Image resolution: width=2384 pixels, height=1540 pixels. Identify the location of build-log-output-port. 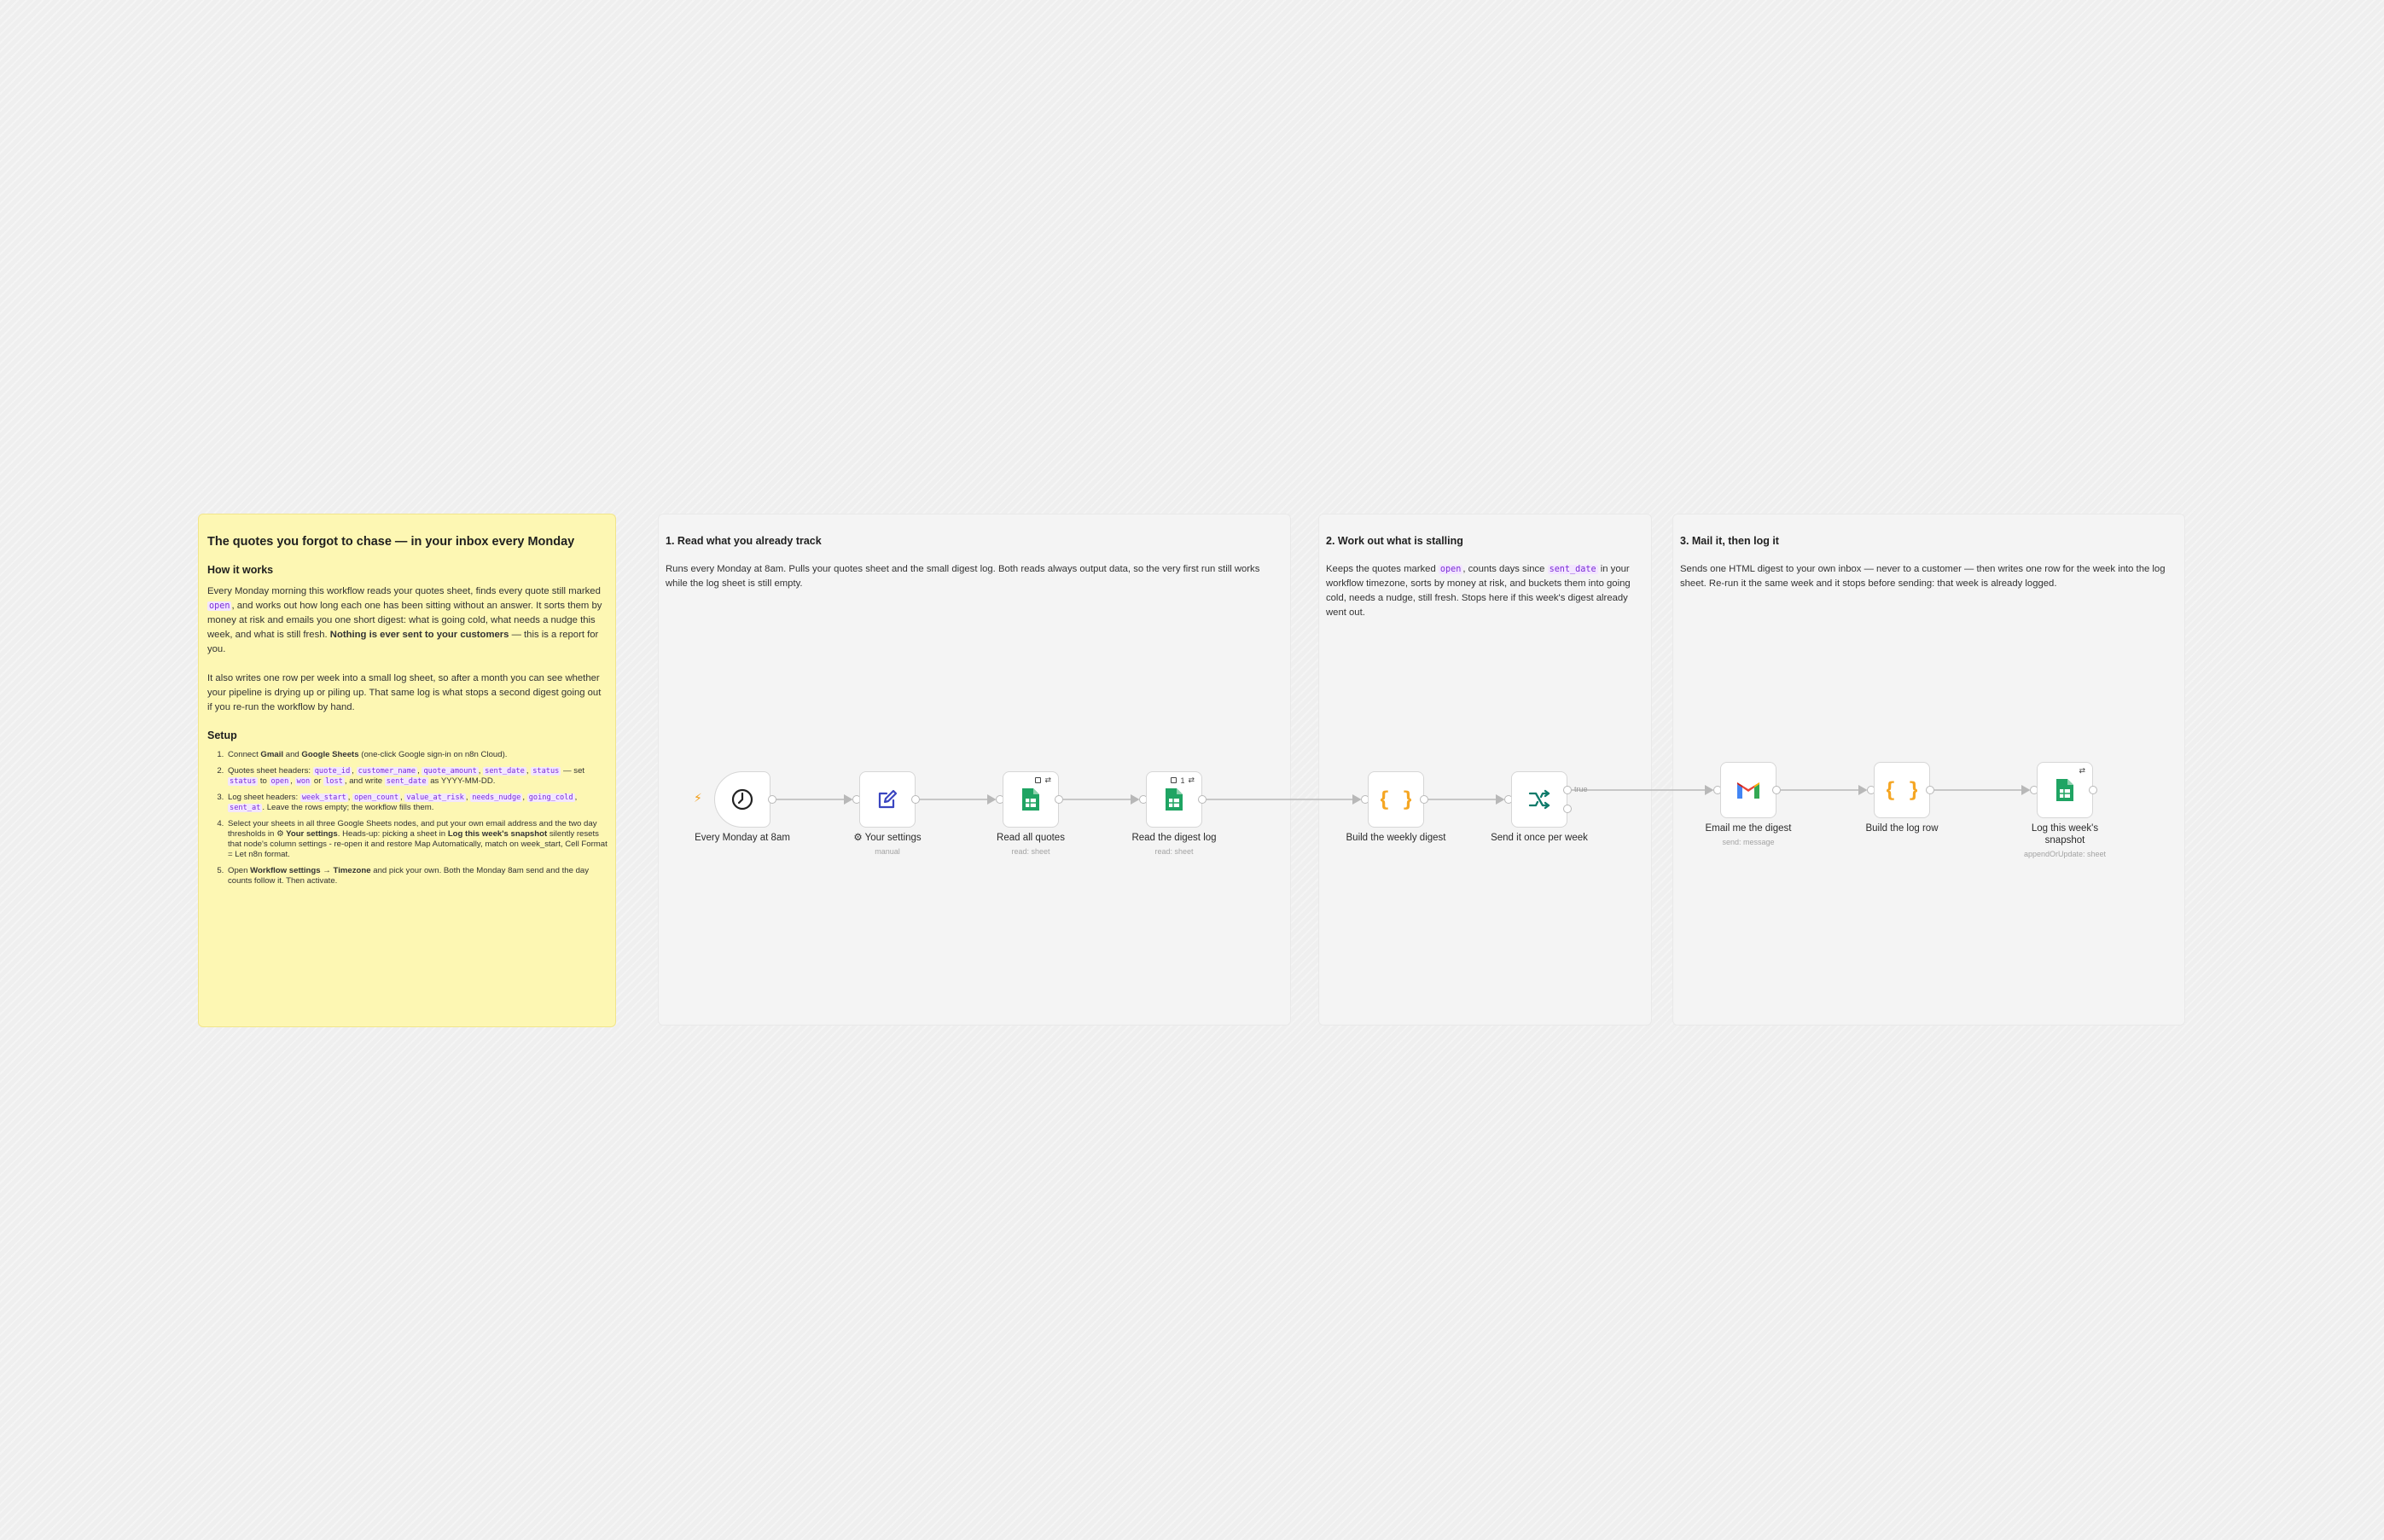
(1930, 790).